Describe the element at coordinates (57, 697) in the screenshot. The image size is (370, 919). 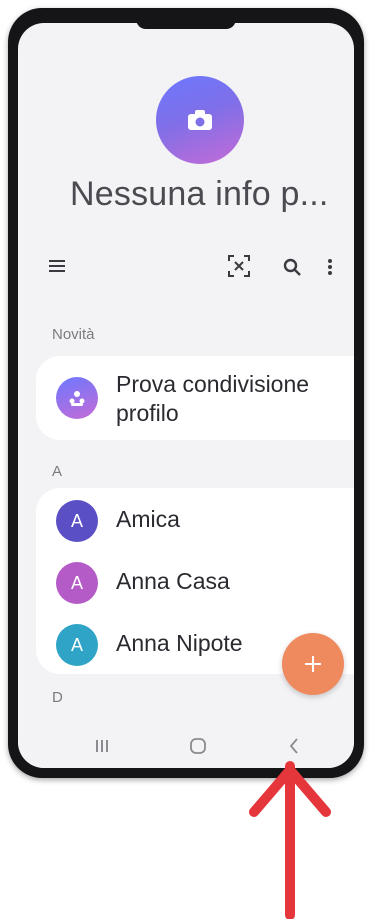
I see `section-label-d: D` at that location.